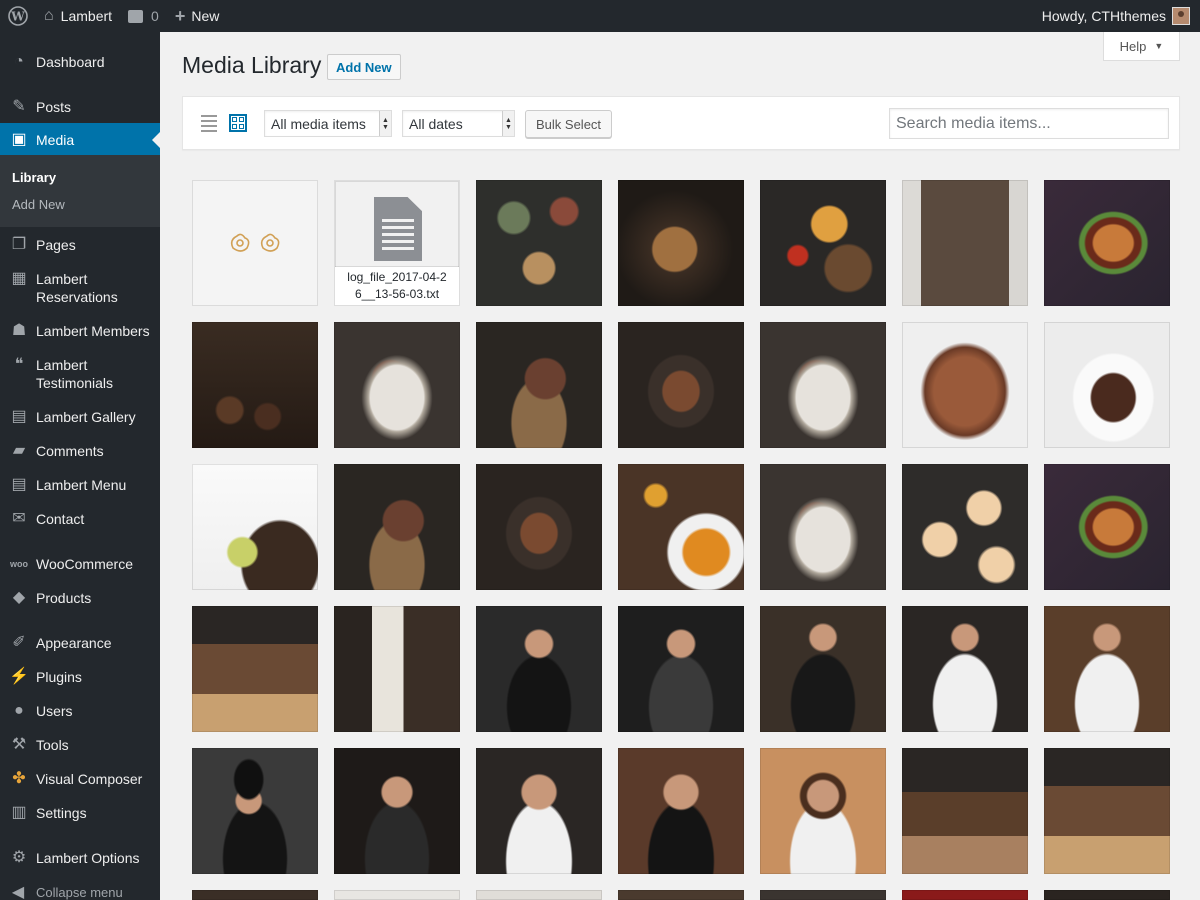  What do you see at coordinates (80, 245) in the screenshot?
I see `sidebar-item-pages: ❐ Pages` at bounding box center [80, 245].